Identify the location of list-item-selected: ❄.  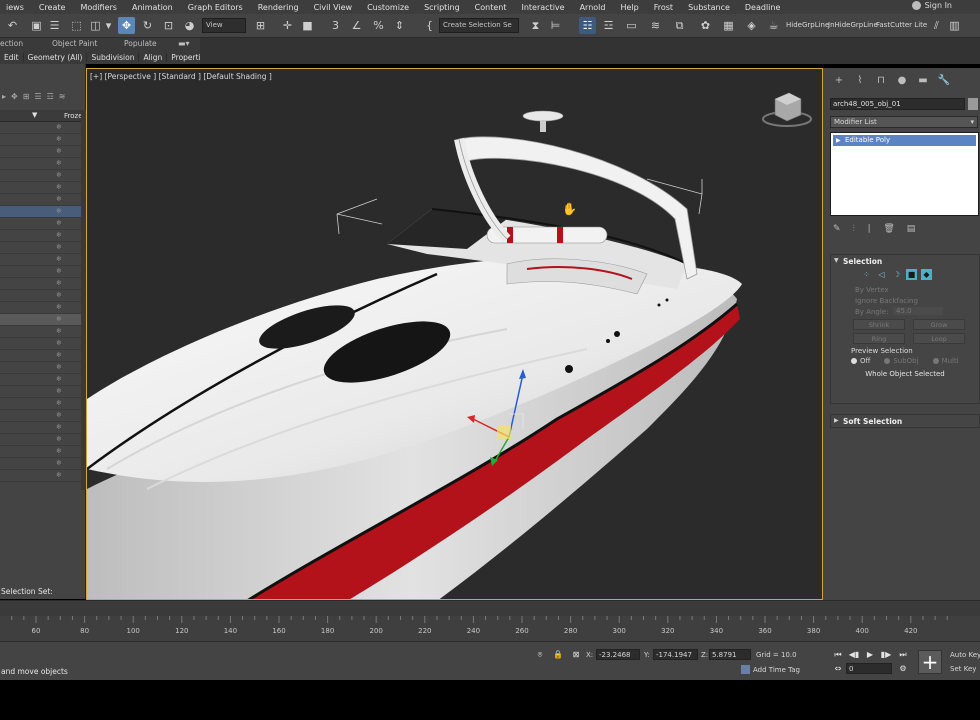
(40, 320).